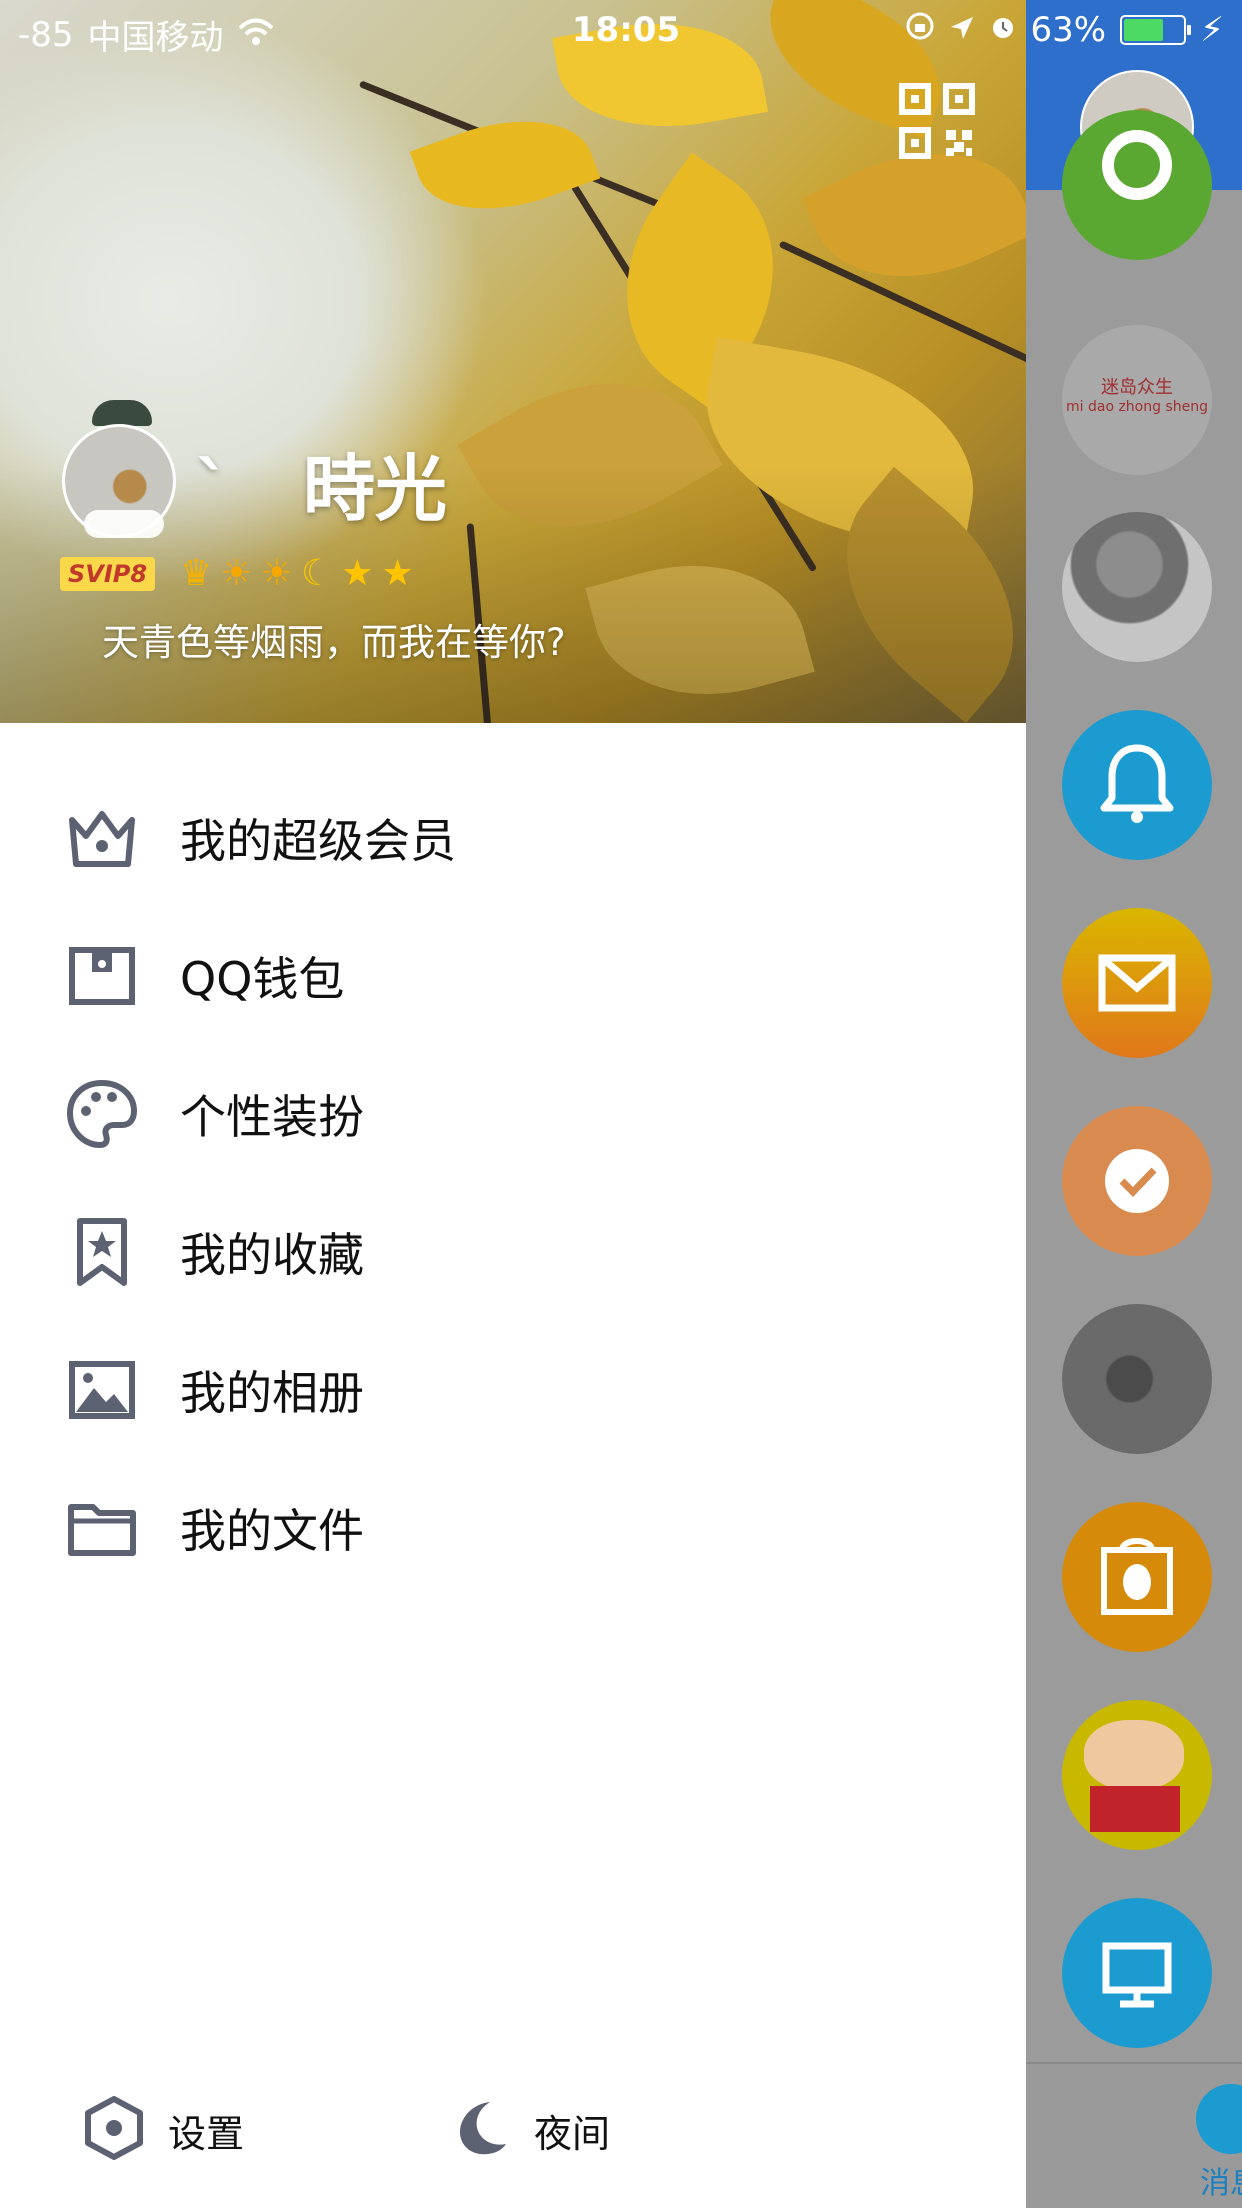  I want to click on menu-item-label: 我的收藏, so click(272, 1255).